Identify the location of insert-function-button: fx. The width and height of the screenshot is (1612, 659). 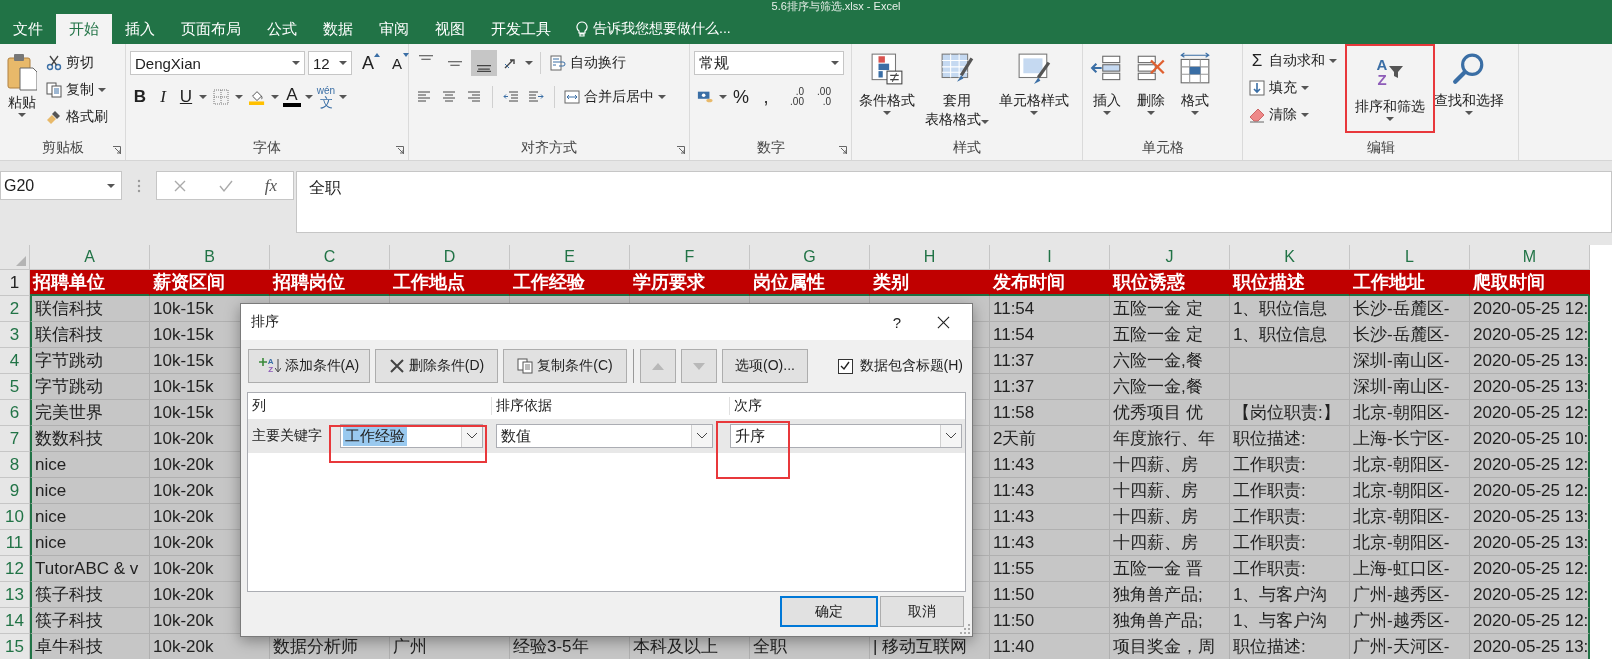
(271, 185).